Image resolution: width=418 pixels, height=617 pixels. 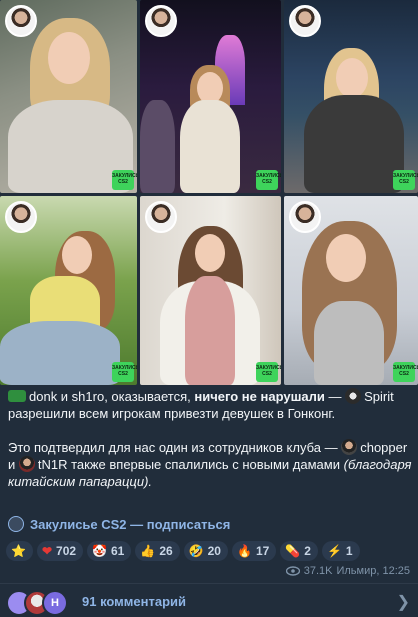 I want to click on text-part: donk и sh1ro, оказывается,, so click(x=112, y=396).